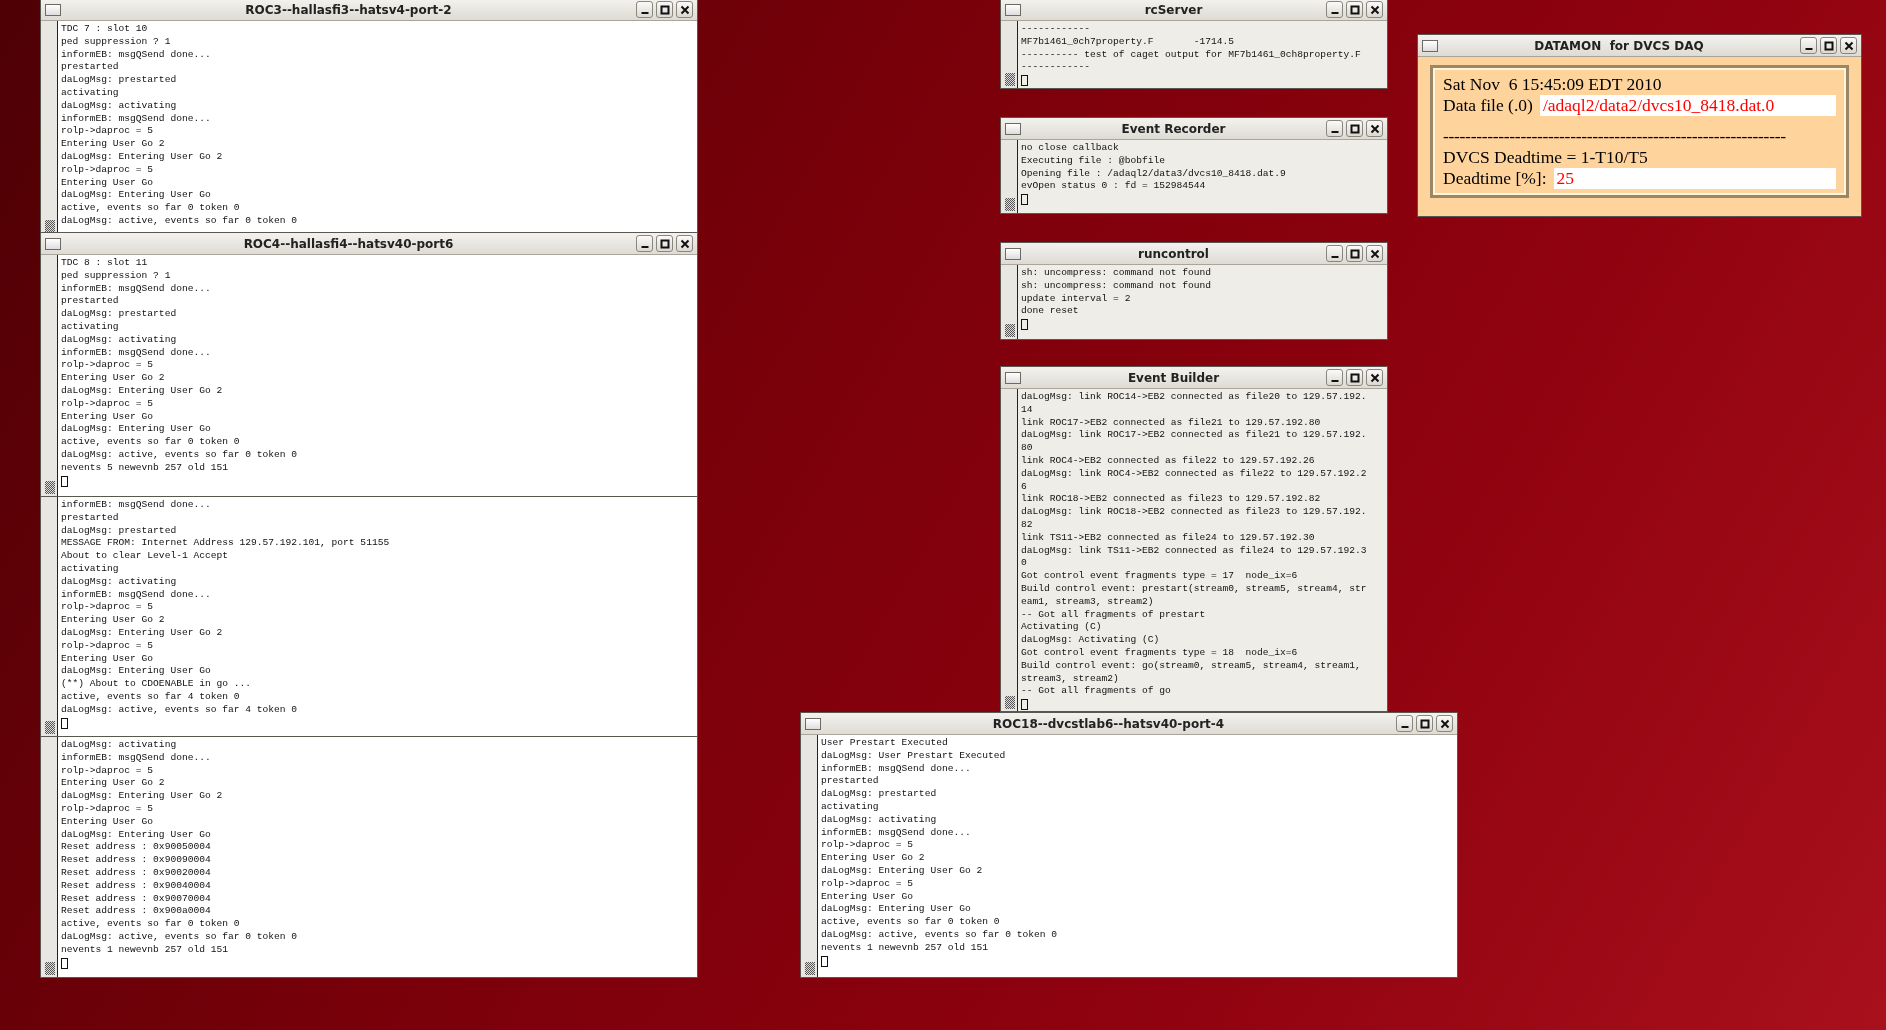 Image resolution: width=1886 pixels, height=1030 pixels. I want to click on terminal-line: link TS11->EB2 connected as file24 to 129.57.192.30, so click(1168, 538).